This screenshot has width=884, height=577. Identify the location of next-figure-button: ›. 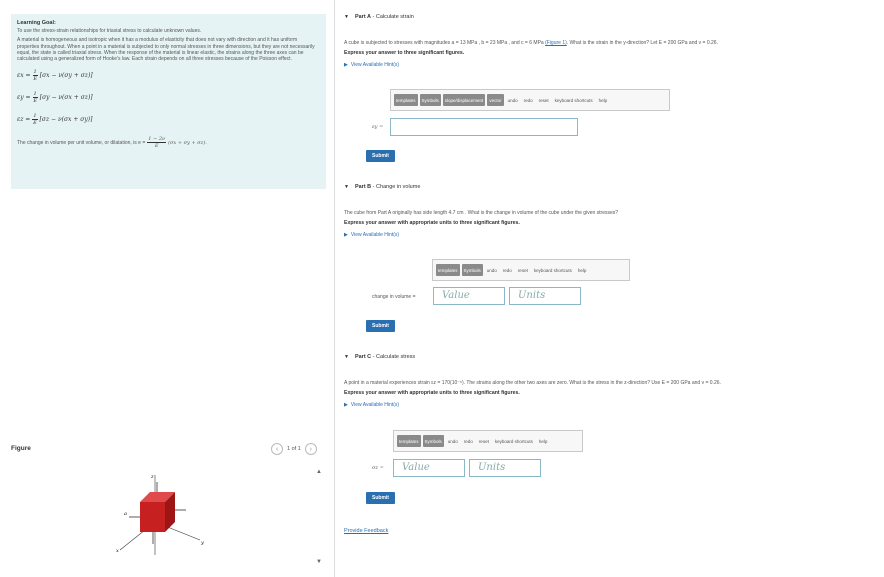
(310, 449).